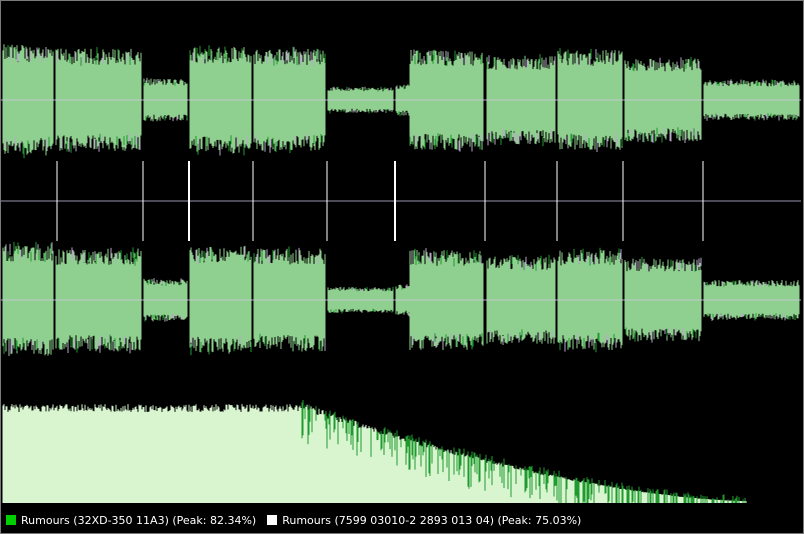  I want to click on legend-item-1: Rumours (32XD-350 11A3) (Peak: 82.34%), so click(130, 520).